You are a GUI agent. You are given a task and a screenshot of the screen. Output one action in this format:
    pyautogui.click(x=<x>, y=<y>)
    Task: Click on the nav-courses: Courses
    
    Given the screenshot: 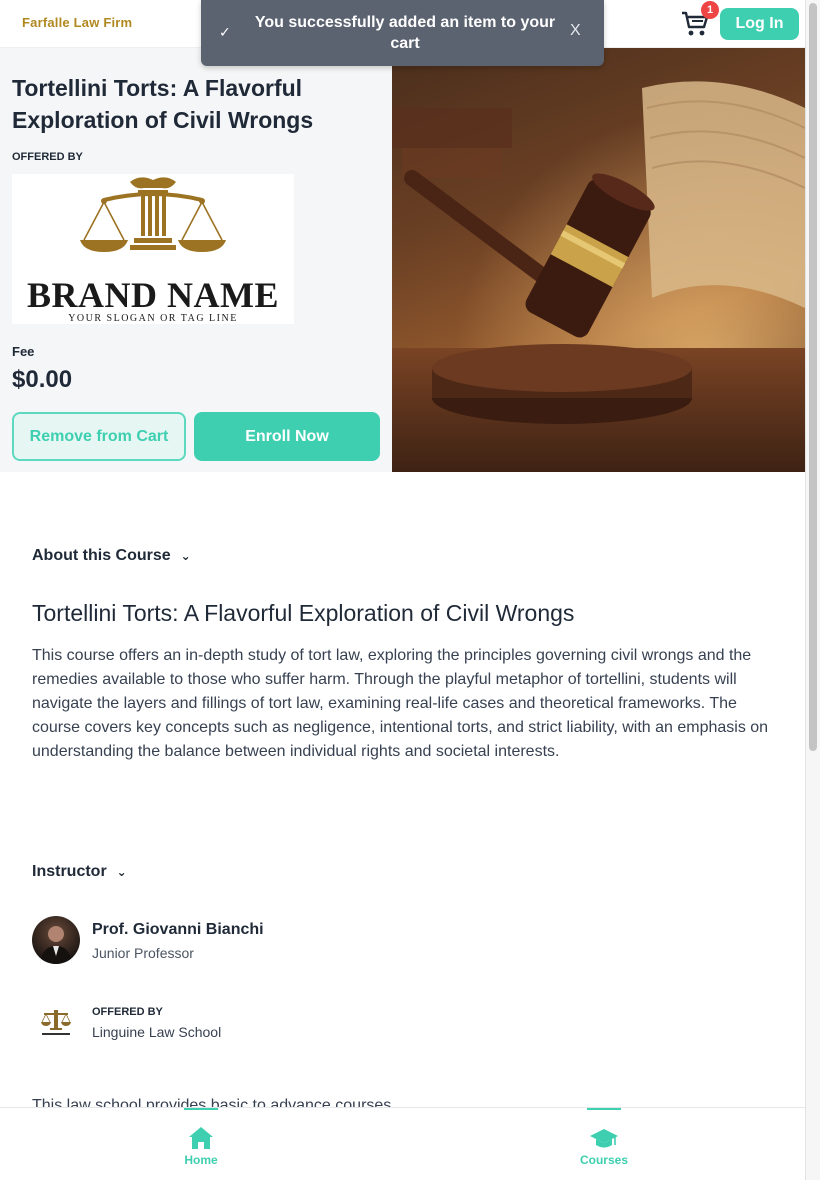 What is the action you would take?
    pyautogui.click(x=604, y=1144)
    